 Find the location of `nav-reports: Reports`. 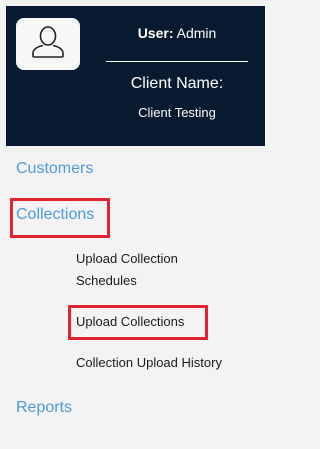

nav-reports: Reports is located at coordinates (44, 408).